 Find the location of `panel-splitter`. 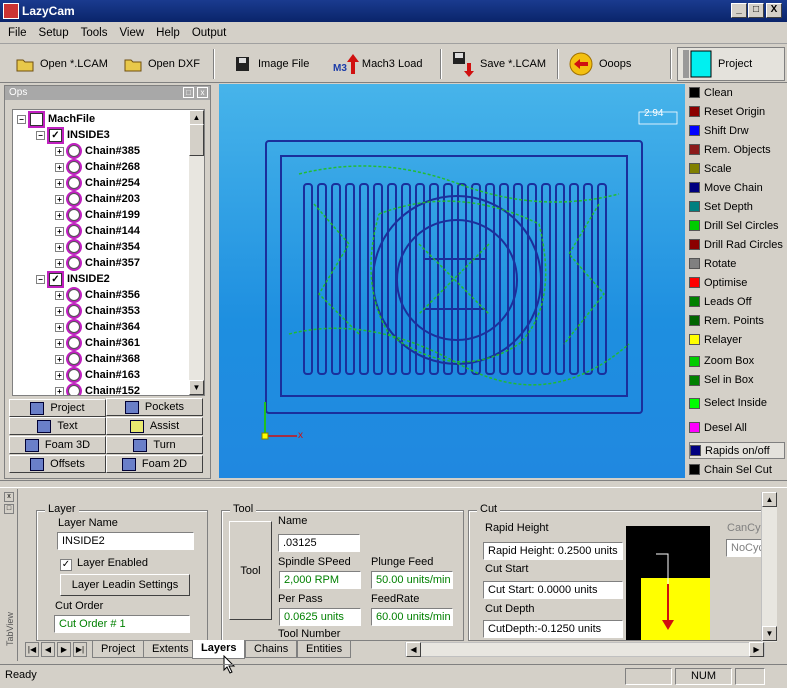

panel-splitter is located at coordinates (393, 484).